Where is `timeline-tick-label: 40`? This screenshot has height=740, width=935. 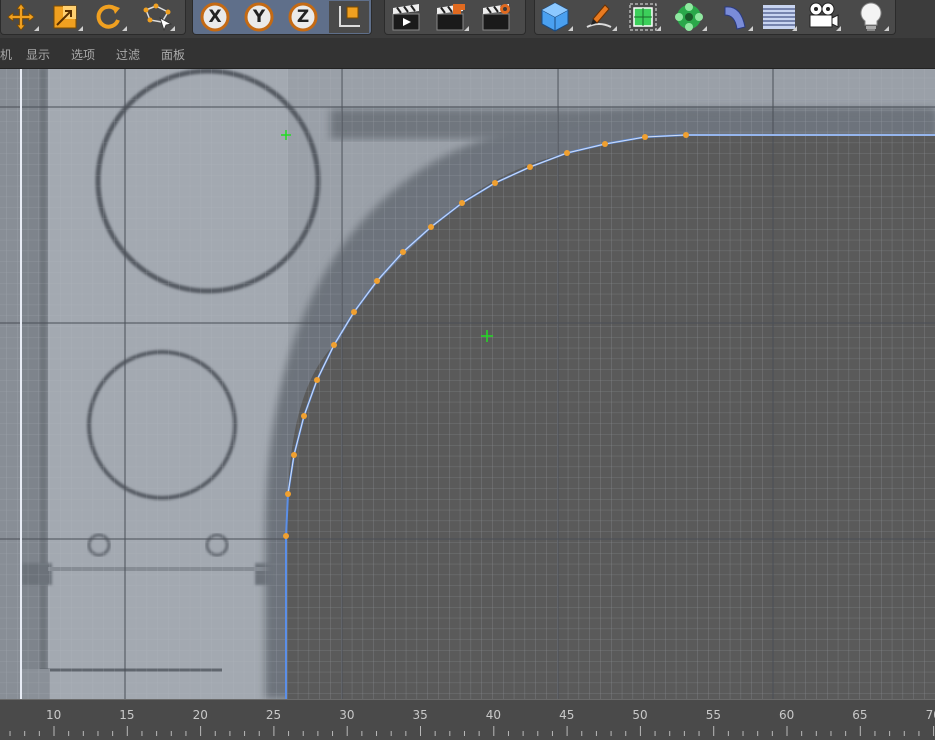 timeline-tick-label: 40 is located at coordinates (493, 715).